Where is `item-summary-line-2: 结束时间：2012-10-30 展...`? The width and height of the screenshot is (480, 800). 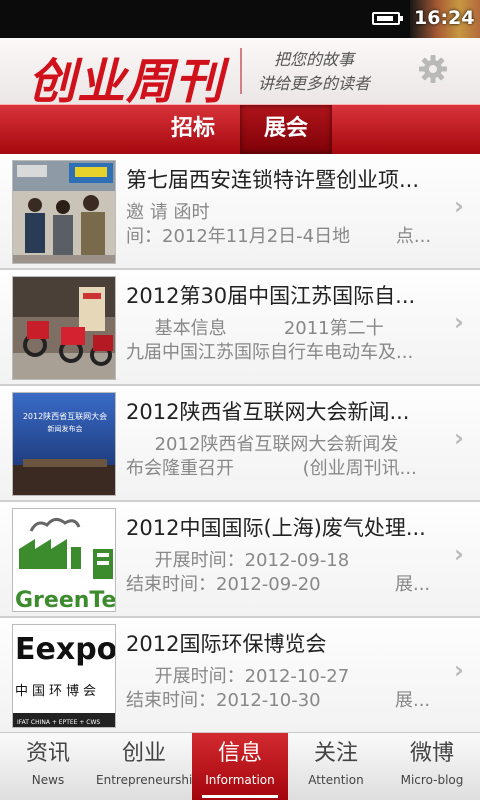
item-summary-line-2: 结束时间：2012-10-30 展... is located at coordinates (278, 700).